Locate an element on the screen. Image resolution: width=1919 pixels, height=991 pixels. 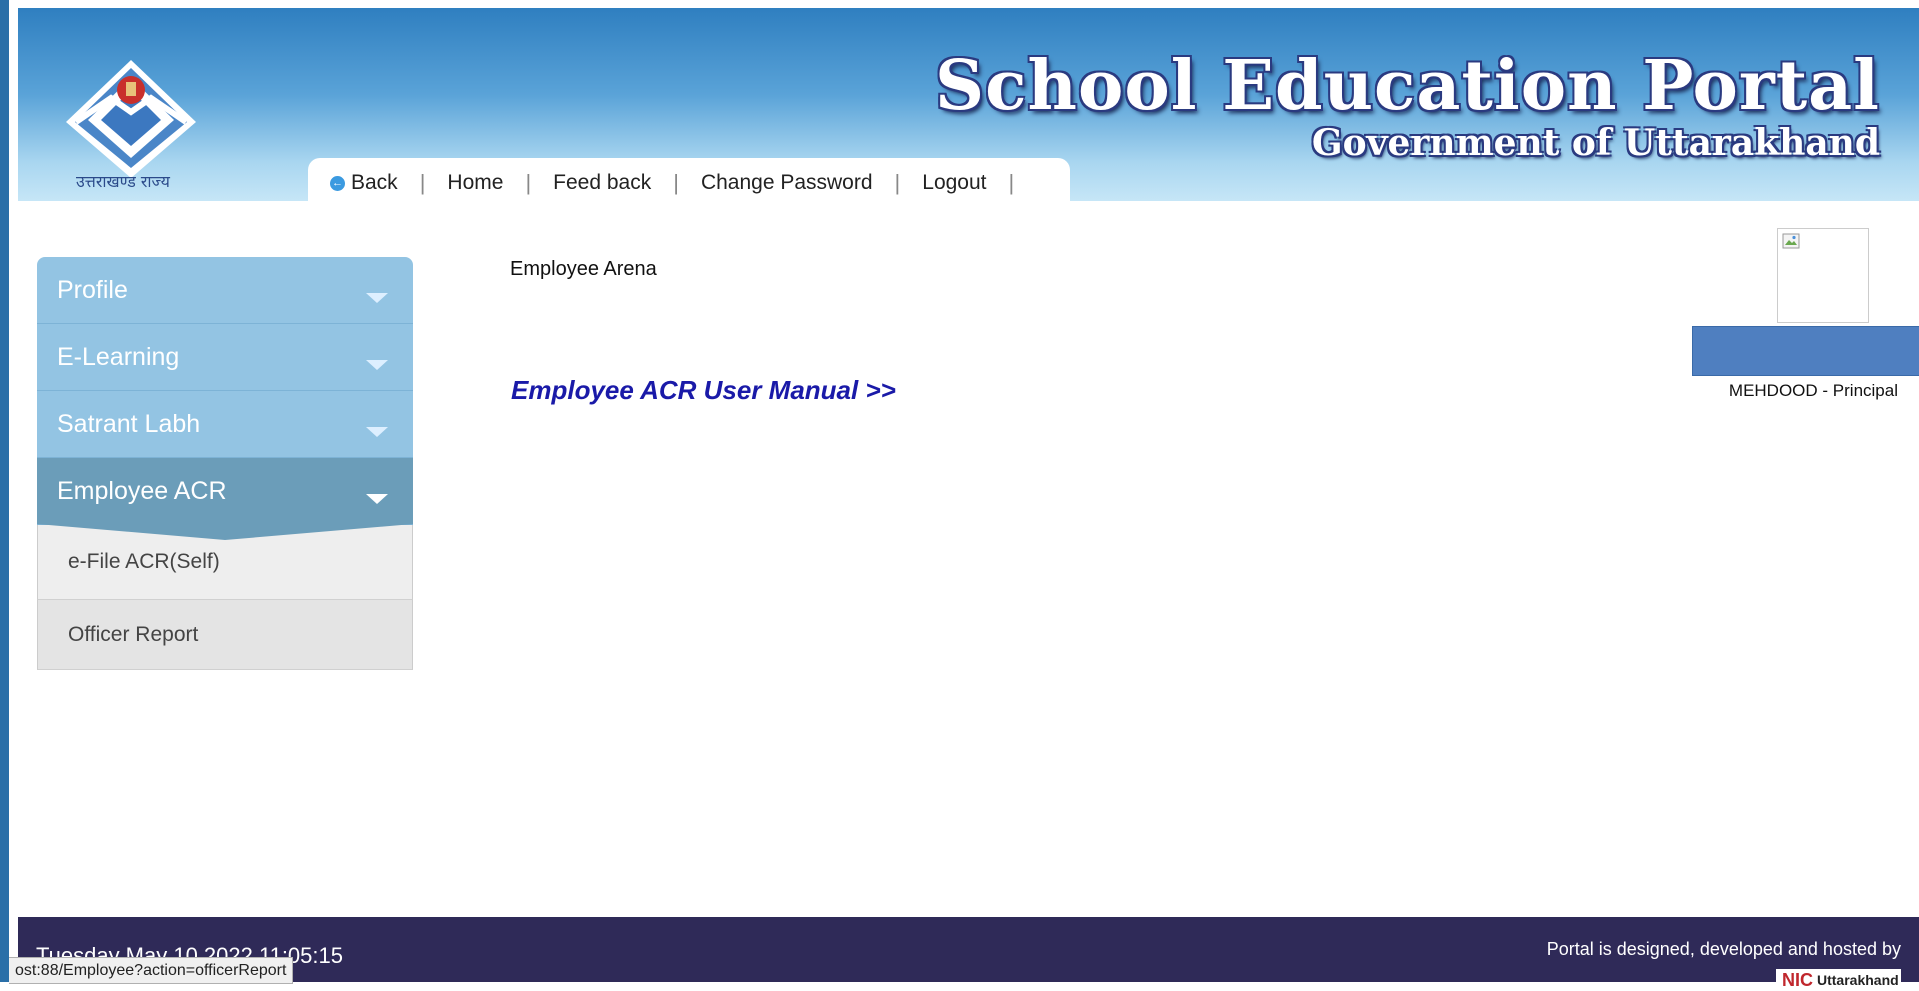
back-label: Back is located at coordinates (374, 182).